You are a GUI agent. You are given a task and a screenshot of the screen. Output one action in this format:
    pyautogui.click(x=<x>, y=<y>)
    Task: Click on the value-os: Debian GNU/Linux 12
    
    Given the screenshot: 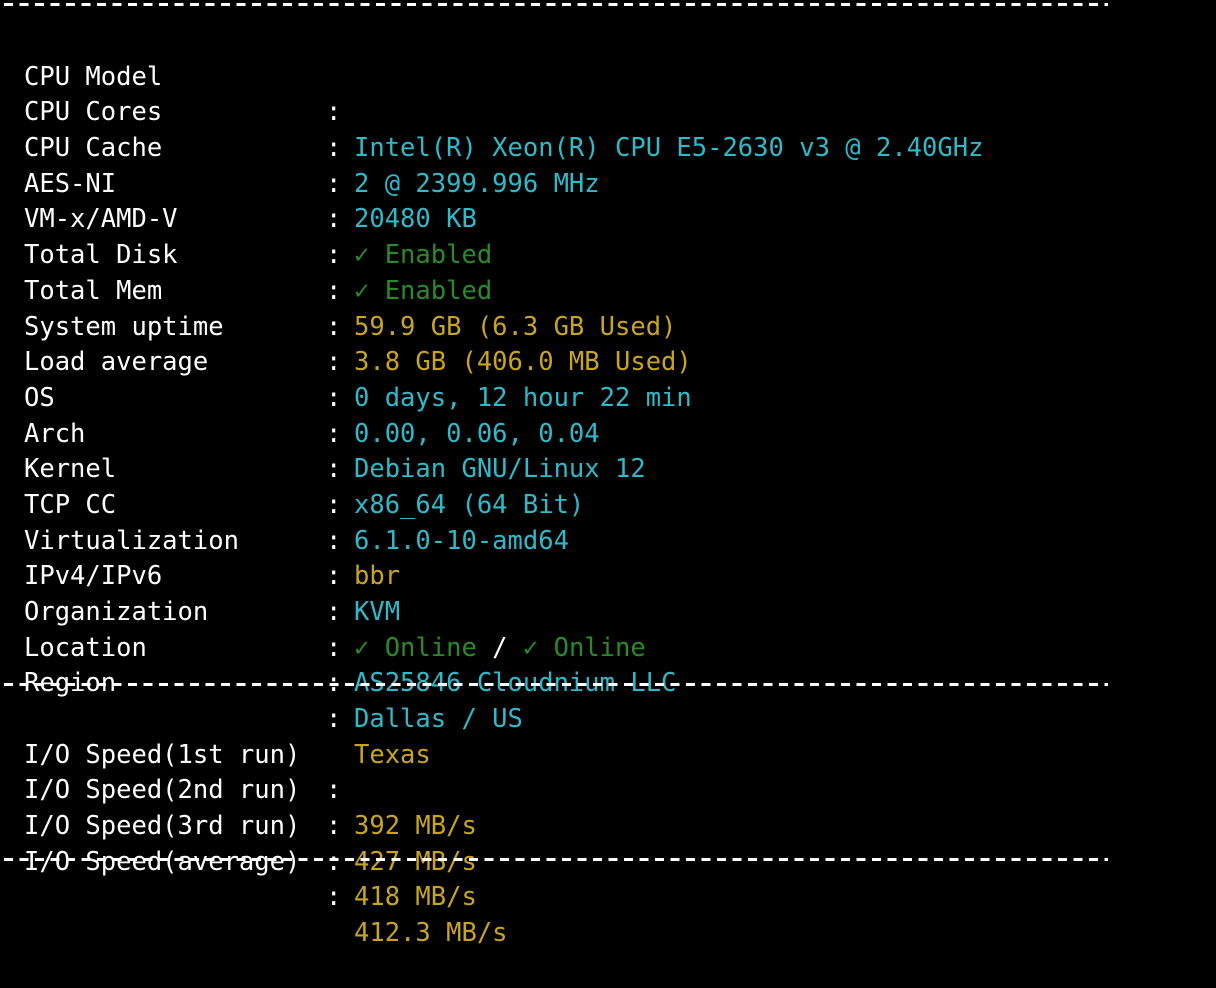 What is the action you would take?
    pyautogui.click(x=500, y=469)
    